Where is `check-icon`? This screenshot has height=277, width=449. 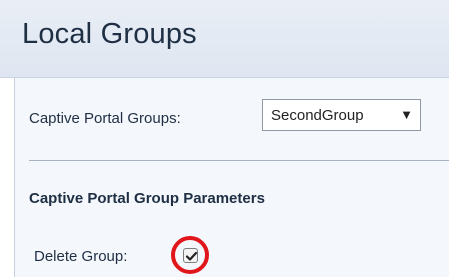
check-icon is located at coordinates (191, 256).